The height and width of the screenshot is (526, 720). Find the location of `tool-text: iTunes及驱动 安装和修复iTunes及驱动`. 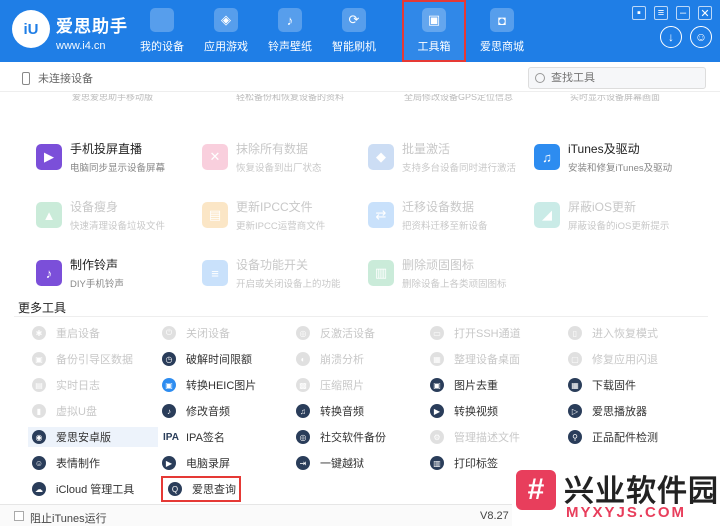

tool-text: iTunes及驱动 安装和修复iTunes及驱动 is located at coordinates (620, 157).